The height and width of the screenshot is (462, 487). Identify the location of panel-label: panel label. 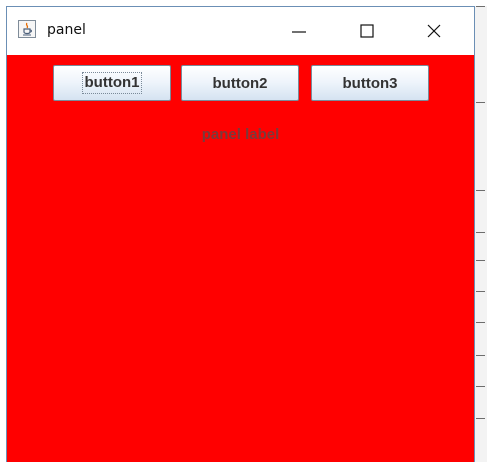
(240, 134).